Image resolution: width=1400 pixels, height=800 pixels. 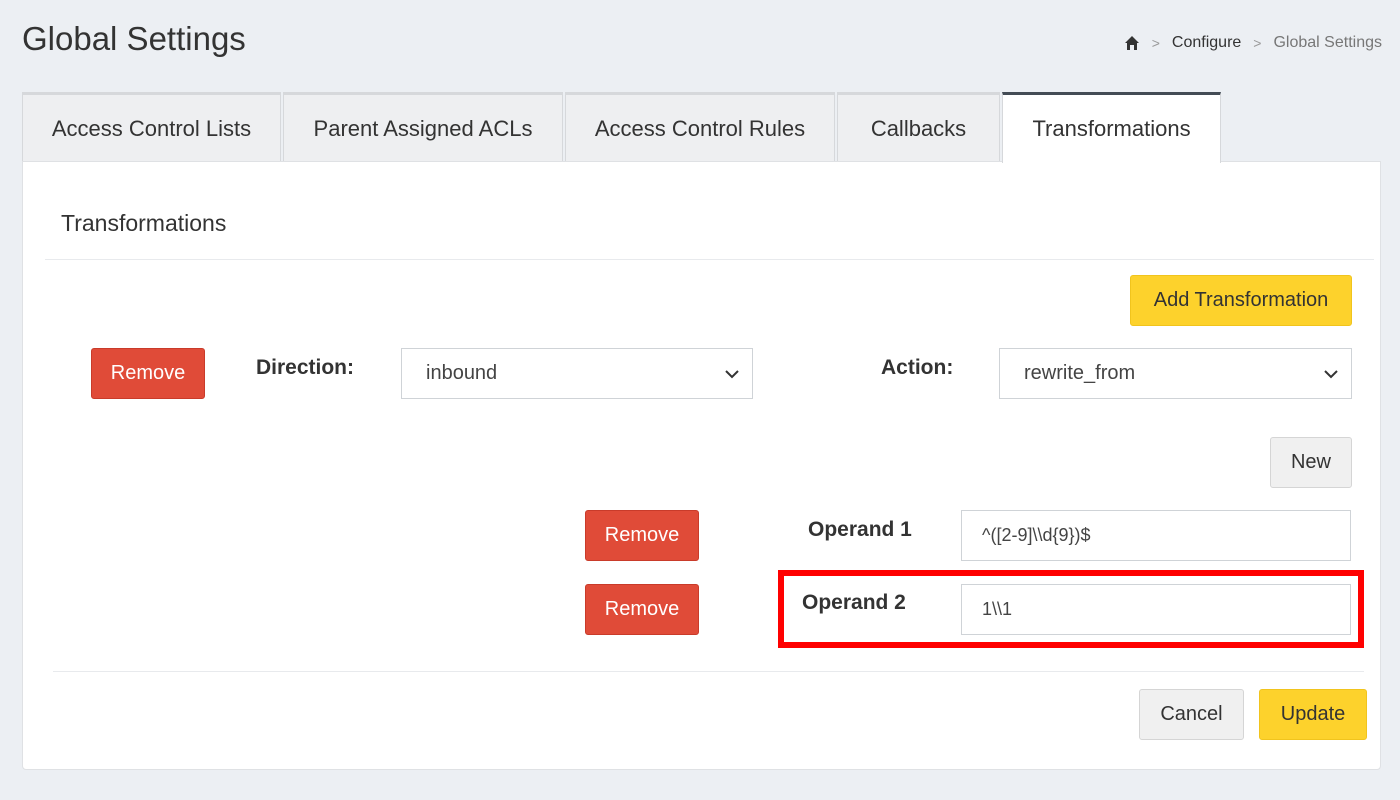 What do you see at coordinates (854, 602) in the screenshot?
I see `operand-2-label: Operand 2` at bounding box center [854, 602].